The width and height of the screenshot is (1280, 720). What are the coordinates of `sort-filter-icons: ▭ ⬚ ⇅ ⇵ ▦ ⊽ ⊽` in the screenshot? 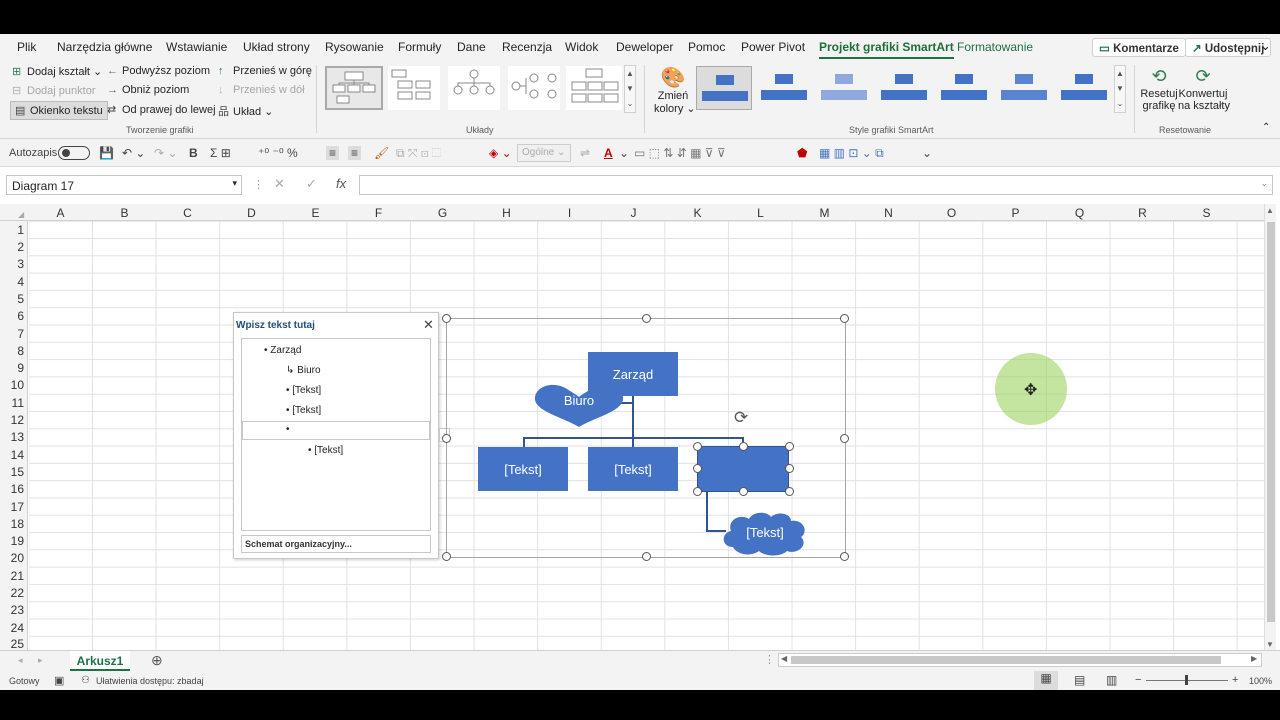 It's located at (680, 153).